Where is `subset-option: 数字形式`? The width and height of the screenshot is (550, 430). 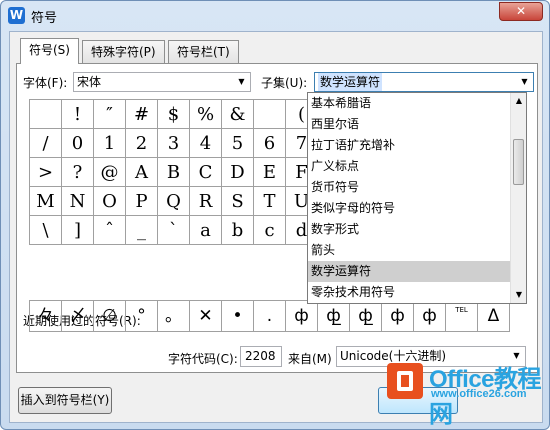
subset-option: 数字形式 is located at coordinates (409, 229).